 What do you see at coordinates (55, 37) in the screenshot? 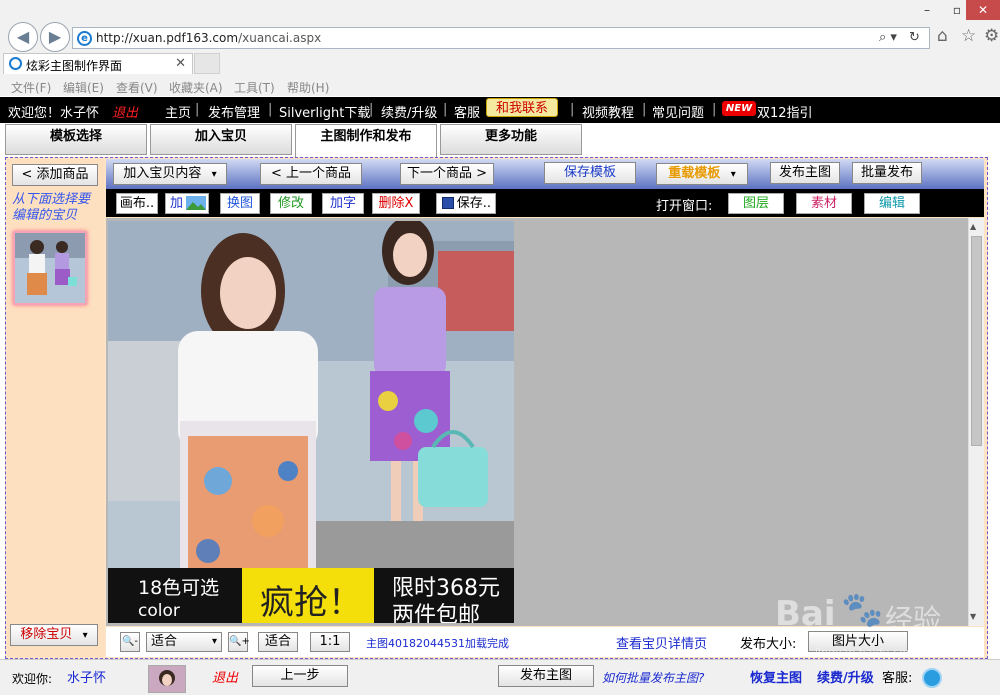
I see `forward-icon: ▶` at bounding box center [55, 37].